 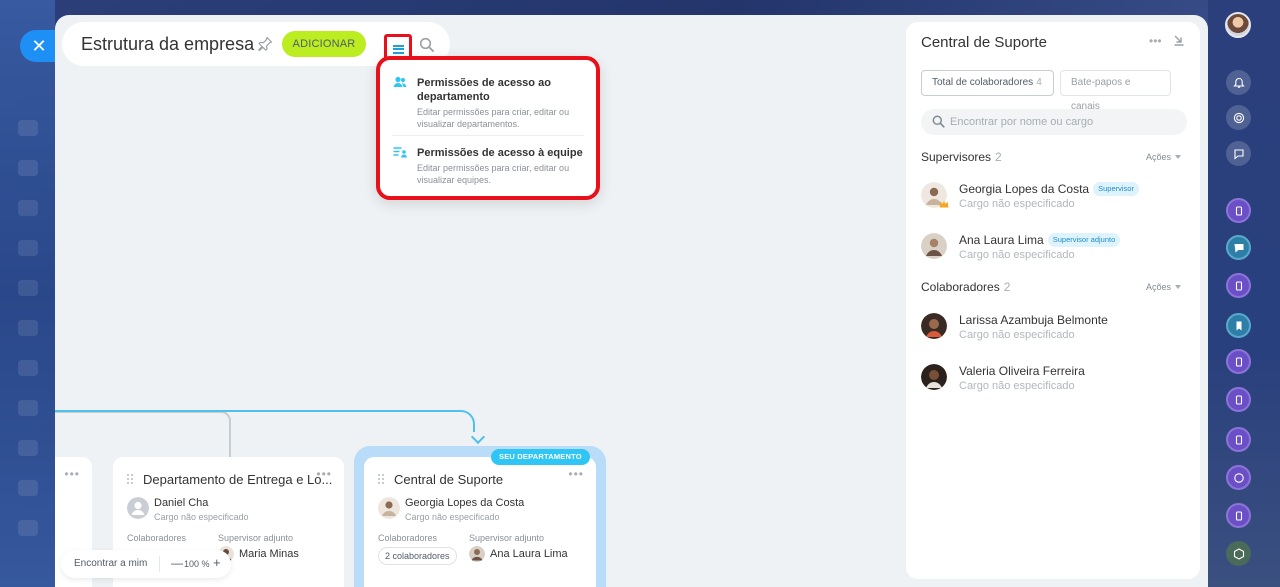 What do you see at coordinates (265, 421) in the screenshot?
I see `tree-connector-highlight` at bounding box center [265, 421].